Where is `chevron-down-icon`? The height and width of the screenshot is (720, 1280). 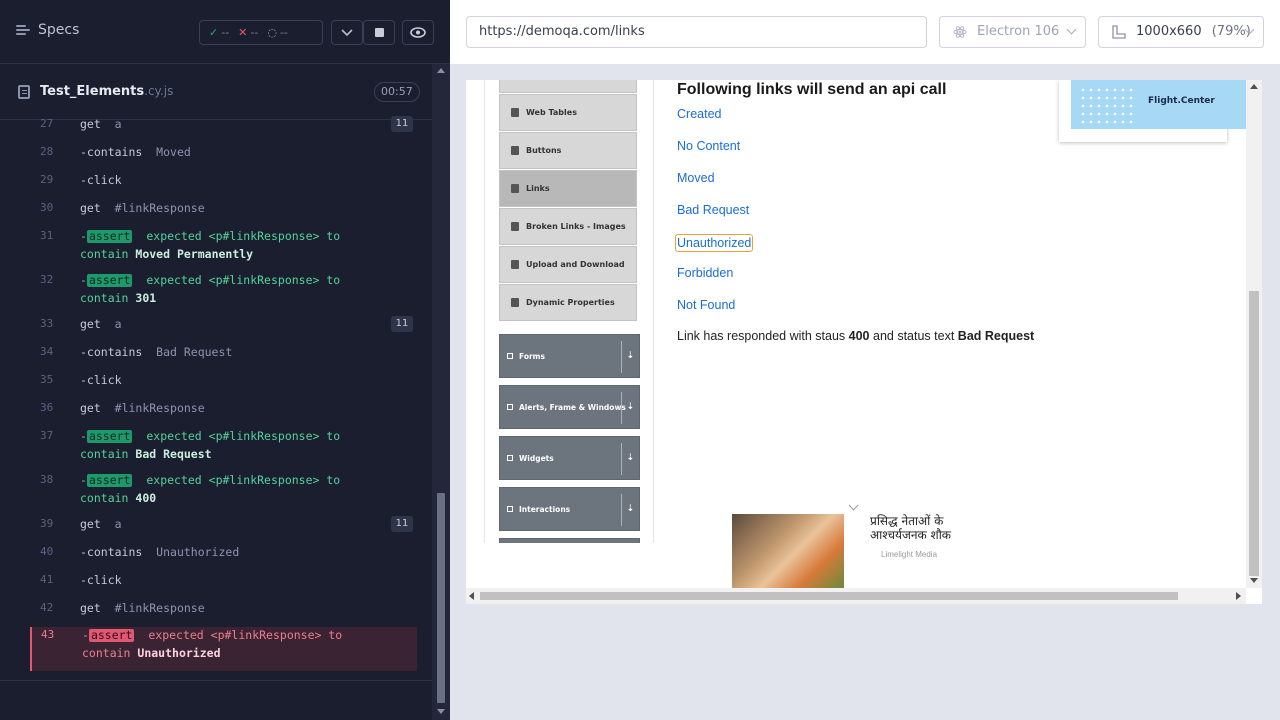
chevron-down-icon is located at coordinates (347, 32).